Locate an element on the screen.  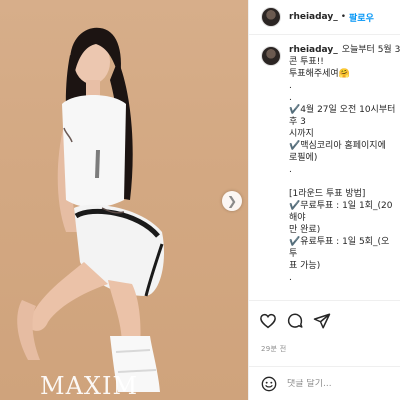
caption-line: 콘 투표!! is located at coordinates (306, 62).